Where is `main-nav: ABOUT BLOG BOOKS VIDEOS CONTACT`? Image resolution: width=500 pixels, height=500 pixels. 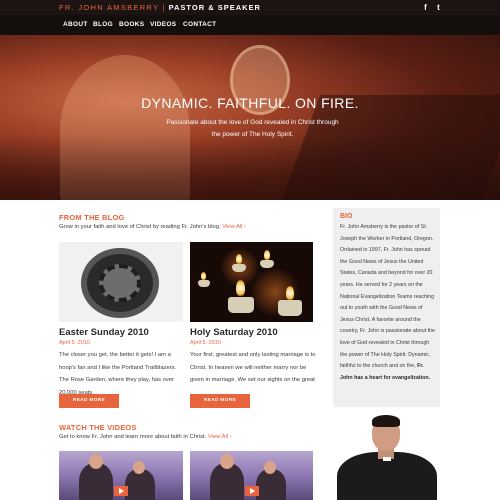 main-nav: ABOUT BLOG BOOKS VIDEOS CONTACT is located at coordinates (250, 25).